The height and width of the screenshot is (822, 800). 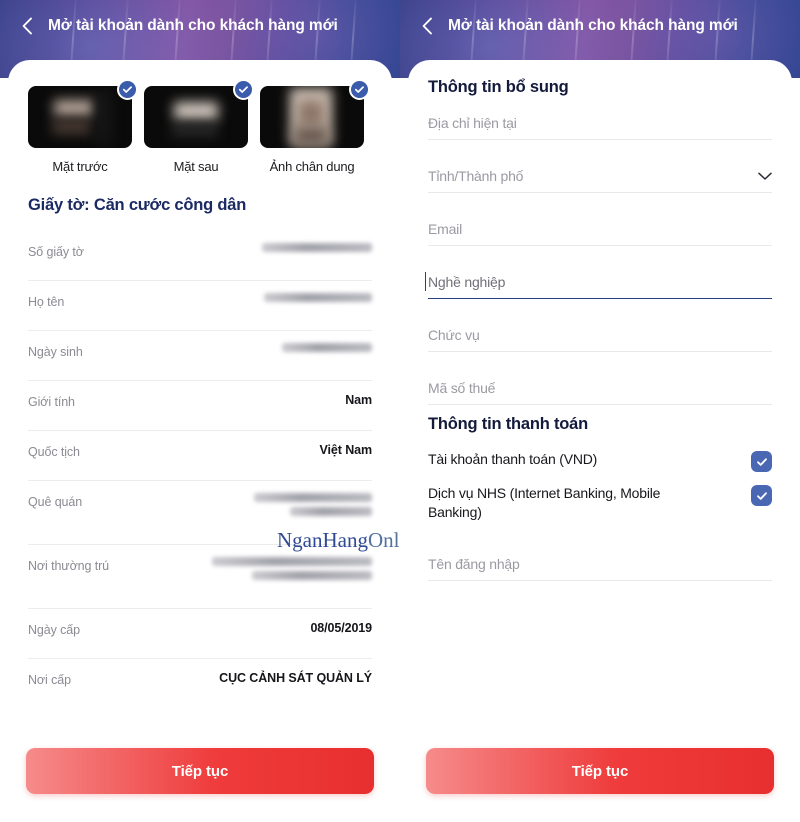 I want to click on chevron-down-icon, so click(x=765, y=176).